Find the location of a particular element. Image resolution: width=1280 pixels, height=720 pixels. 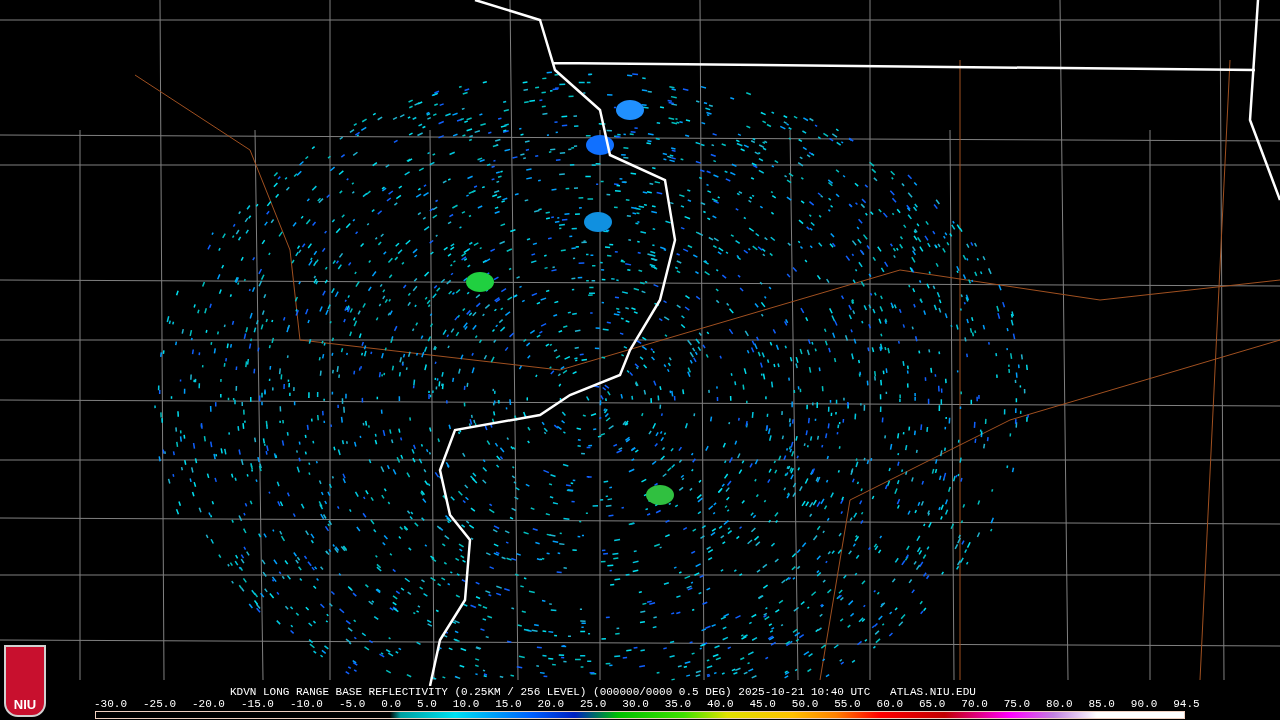

scale-label: 30.0 is located at coordinates (635, 704).